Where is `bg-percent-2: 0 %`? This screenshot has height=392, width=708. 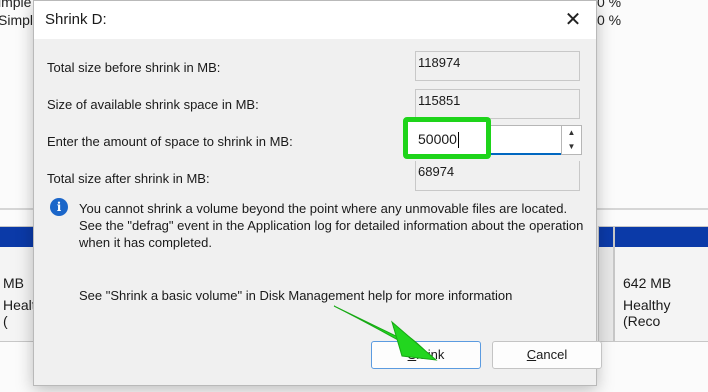
bg-percent-2: 0 % is located at coordinates (609, 20).